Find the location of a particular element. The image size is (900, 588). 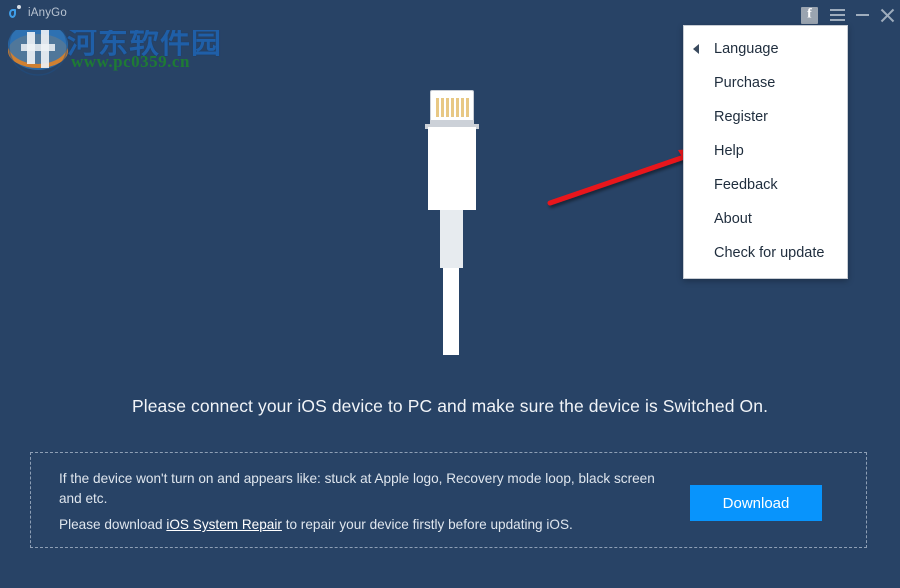

menu-item-purchase: Purchase is located at coordinates (765, 83).